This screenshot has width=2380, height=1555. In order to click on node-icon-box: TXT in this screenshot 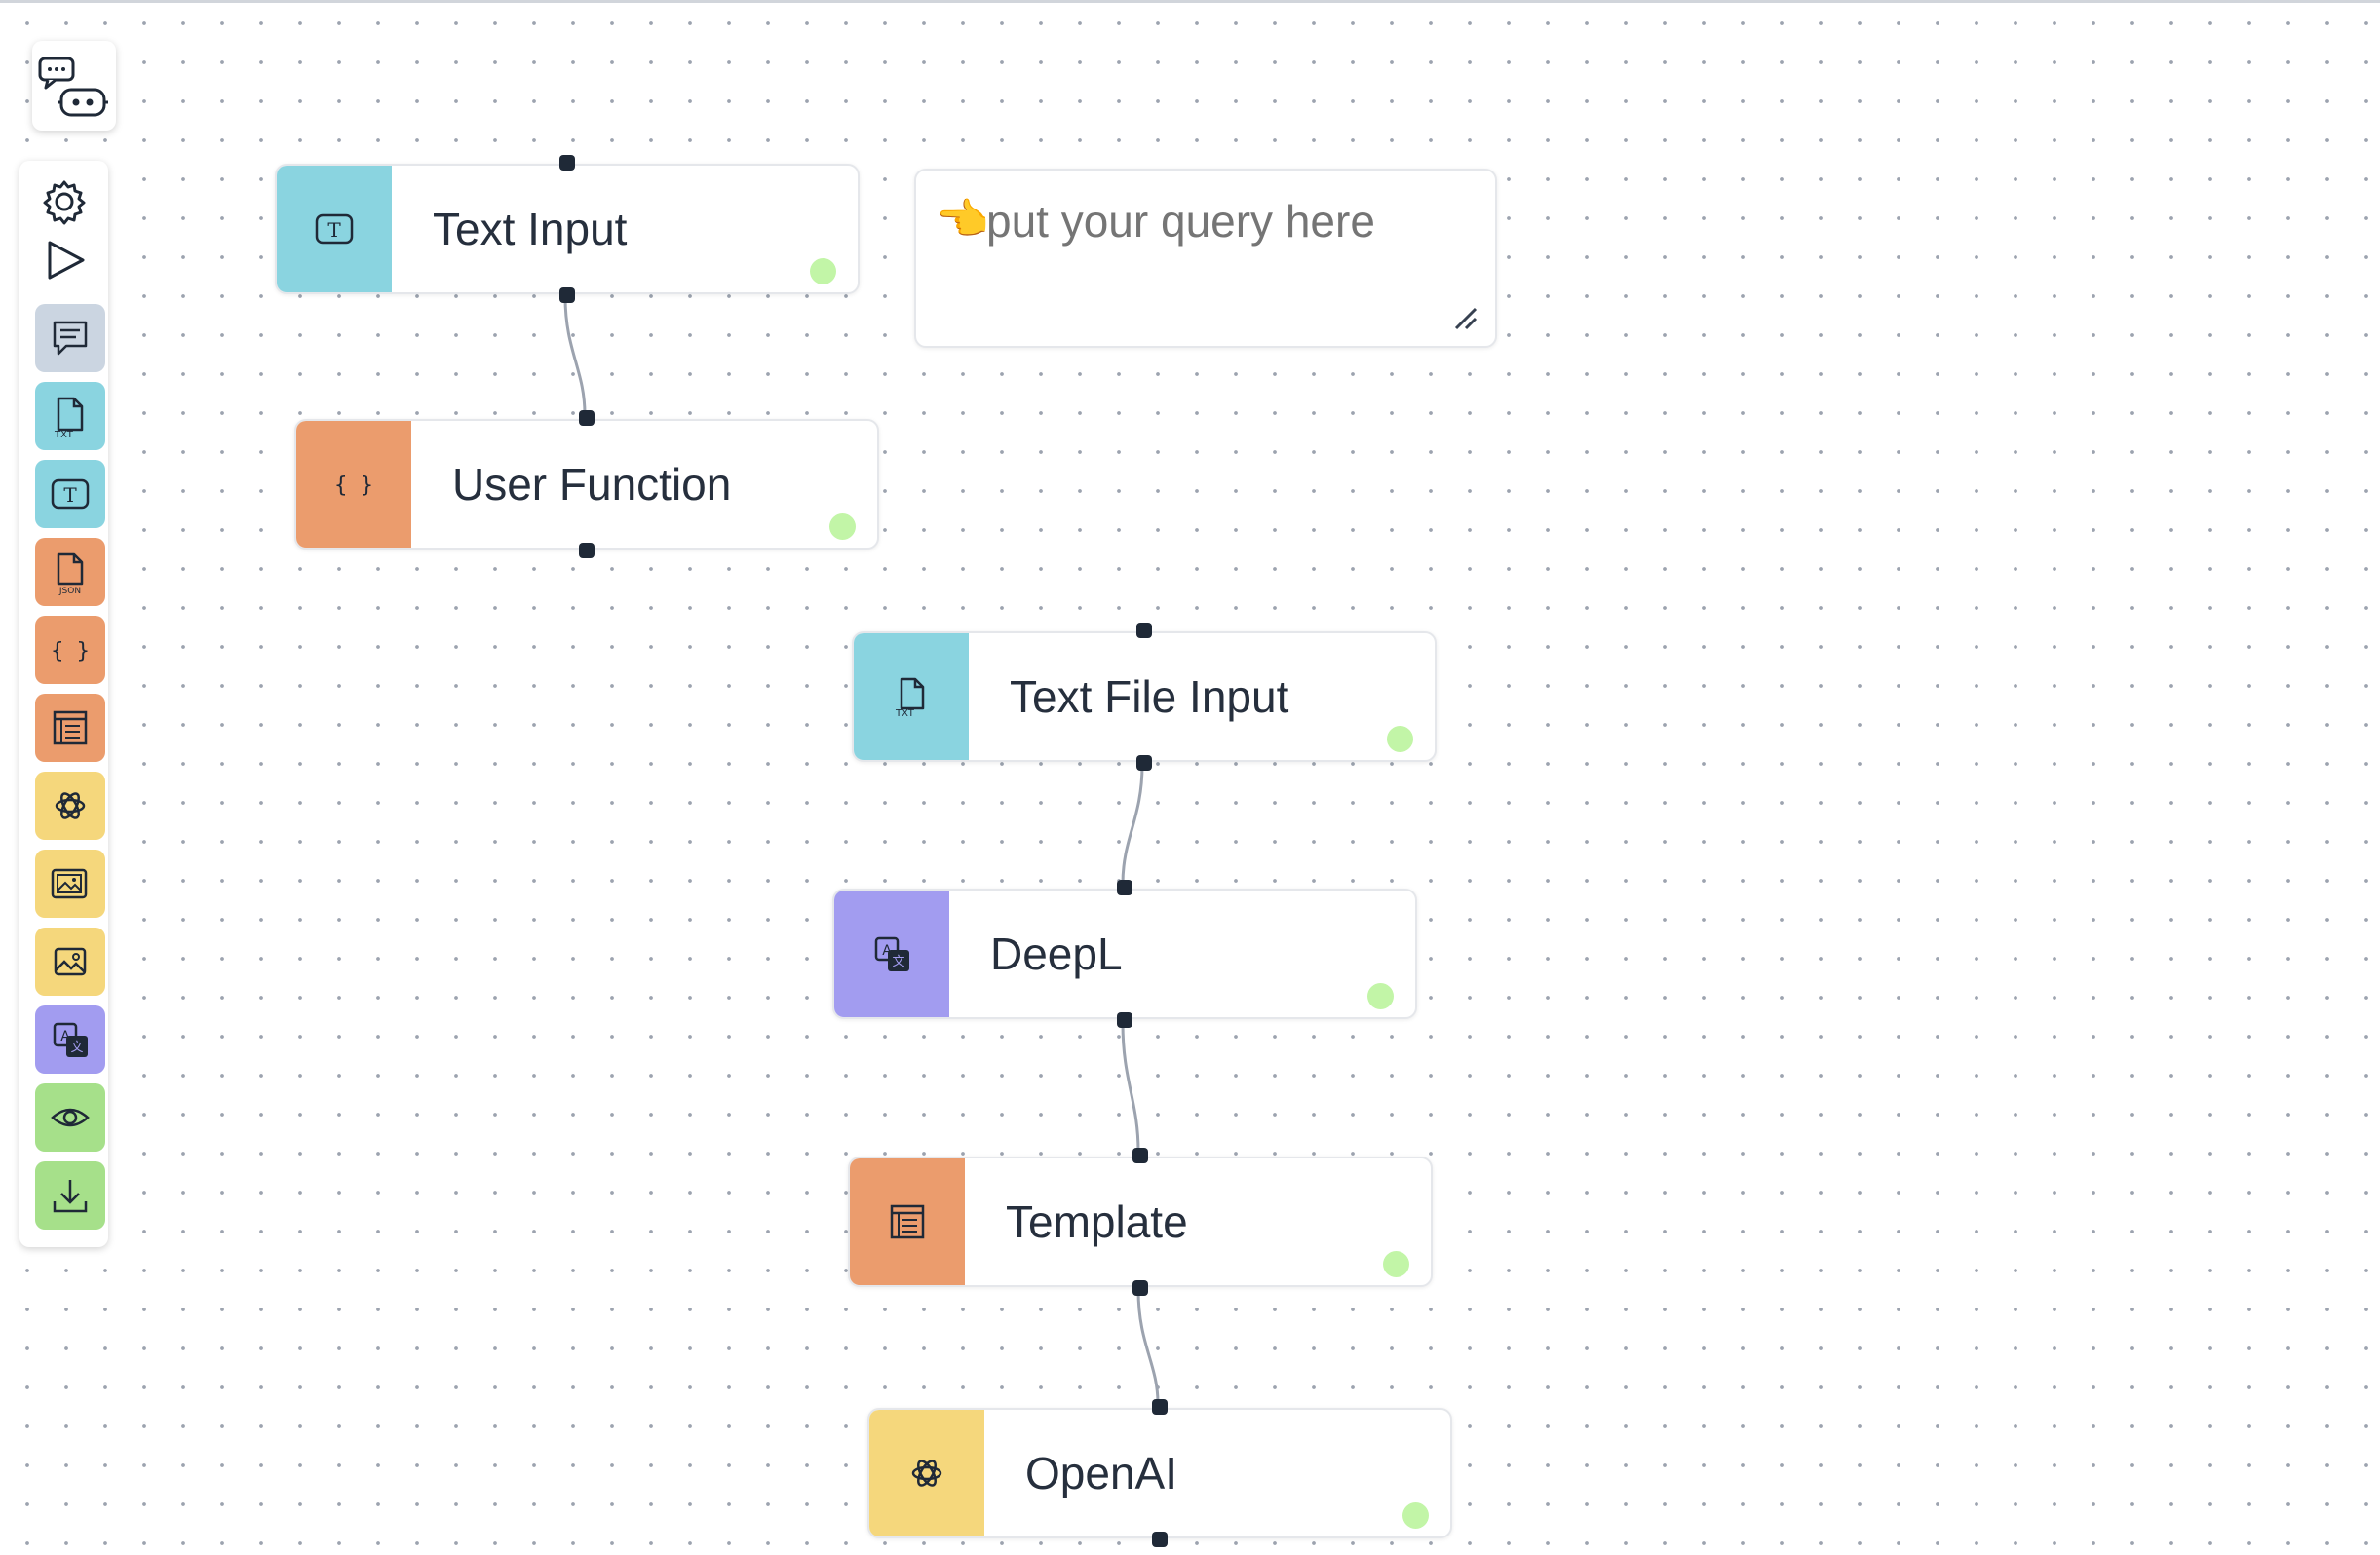, I will do `click(911, 696)`.